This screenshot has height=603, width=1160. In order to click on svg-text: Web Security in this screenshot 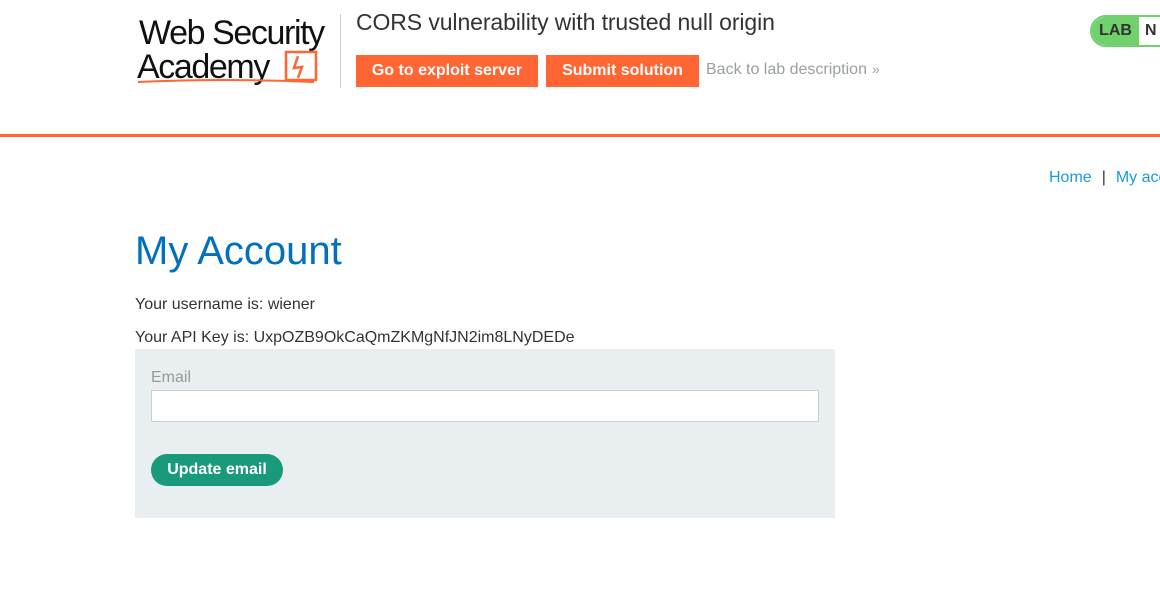, I will do `click(232, 33)`.